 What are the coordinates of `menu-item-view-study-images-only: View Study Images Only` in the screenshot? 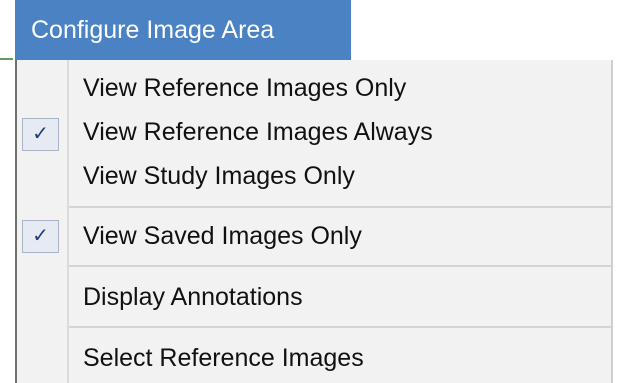 It's located at (340, 176).